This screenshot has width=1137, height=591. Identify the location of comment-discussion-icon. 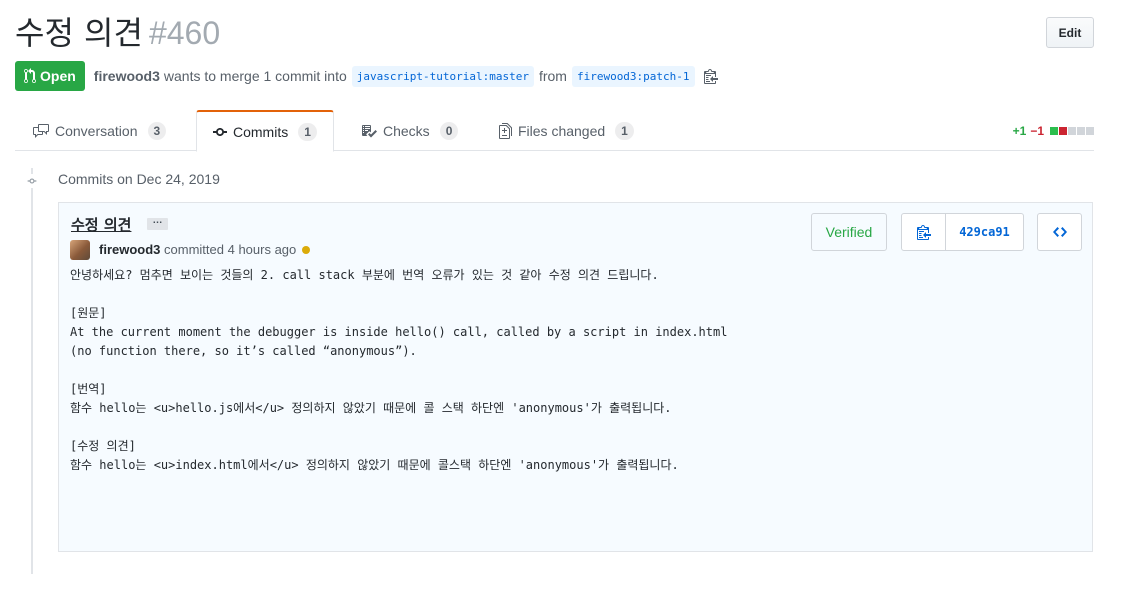
(41, 130).